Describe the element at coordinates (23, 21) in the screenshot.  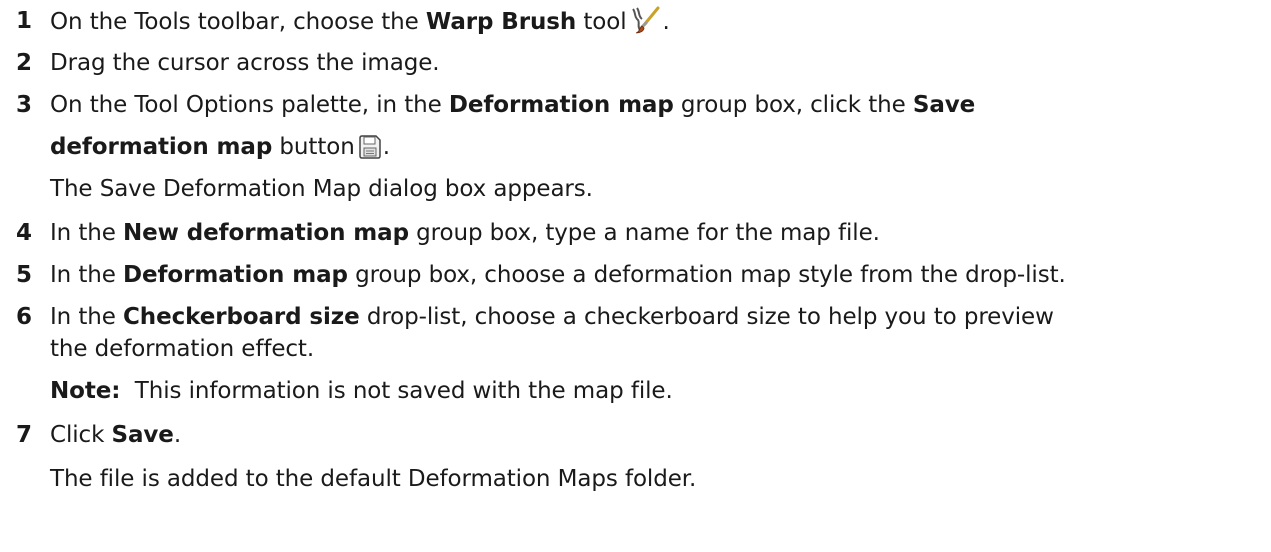
I see `step-number: 1` at that location.